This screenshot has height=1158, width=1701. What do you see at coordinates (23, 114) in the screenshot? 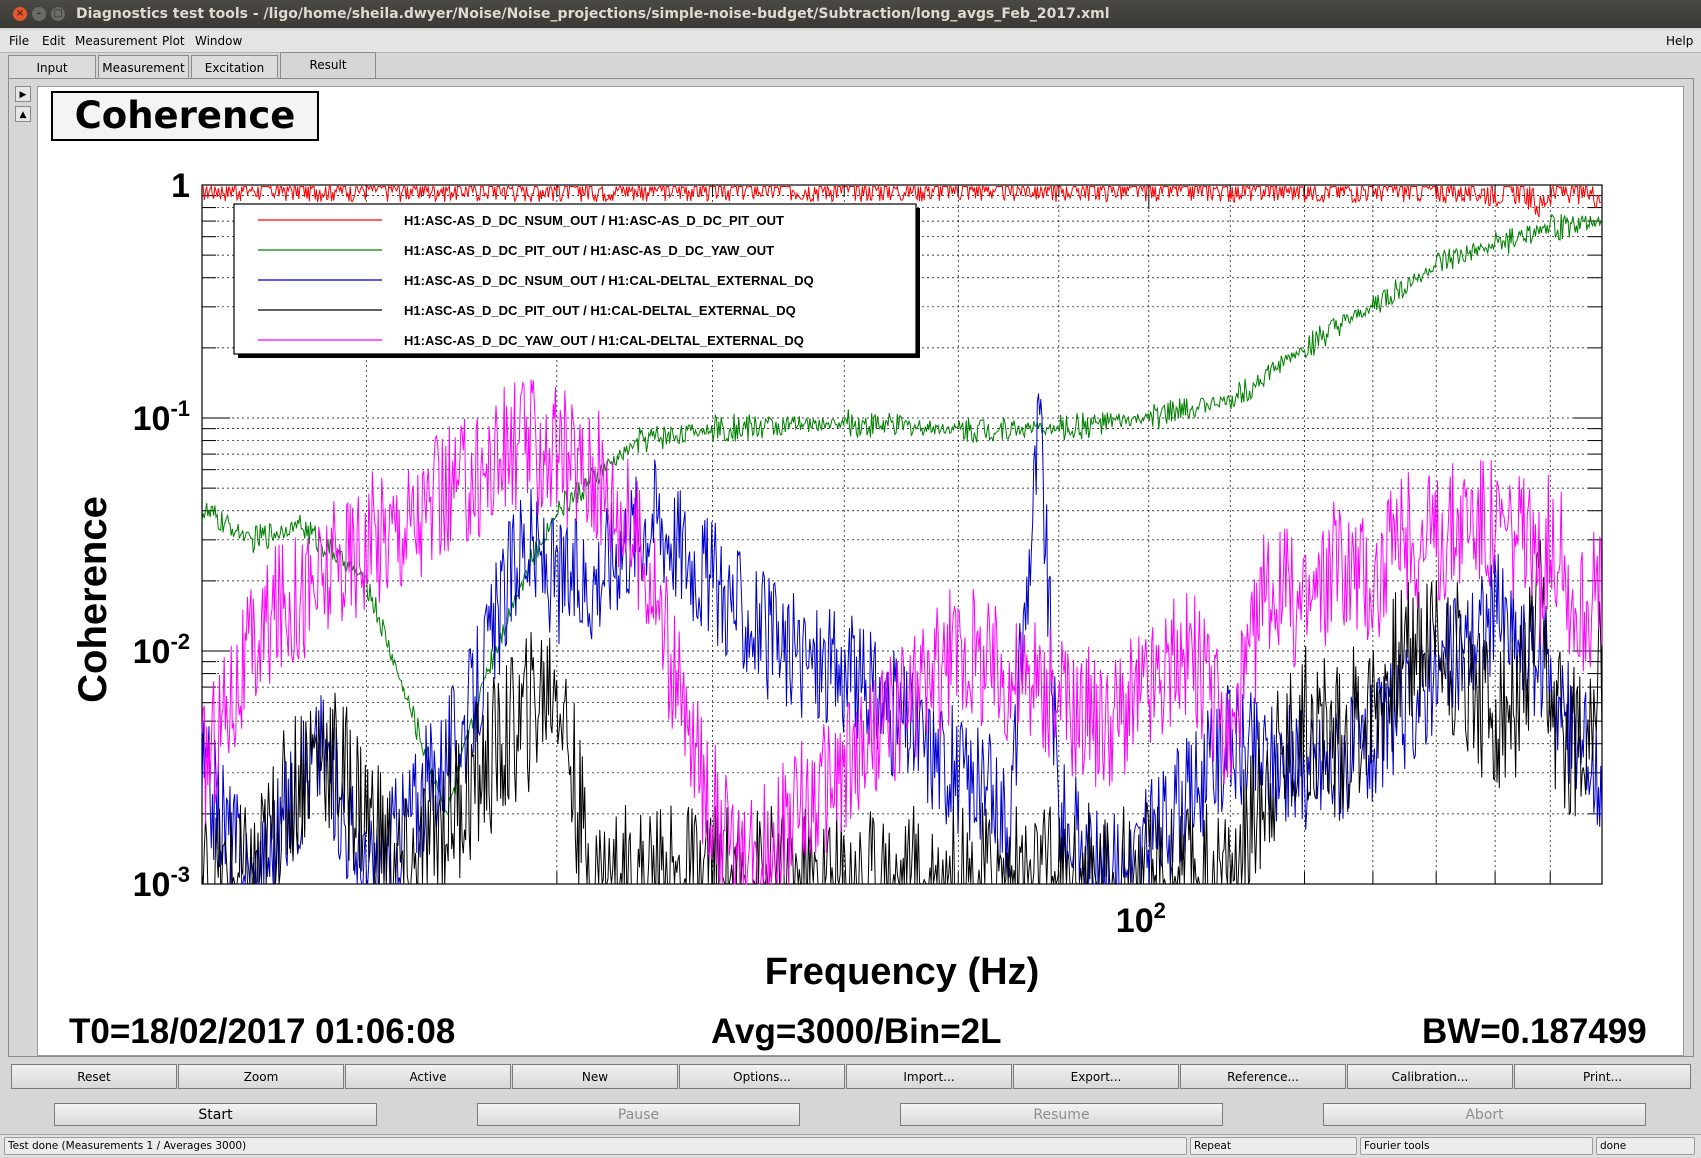
I see `plot-pad-prev-arrow-icon: ▲` at bounding box center [23, 114].